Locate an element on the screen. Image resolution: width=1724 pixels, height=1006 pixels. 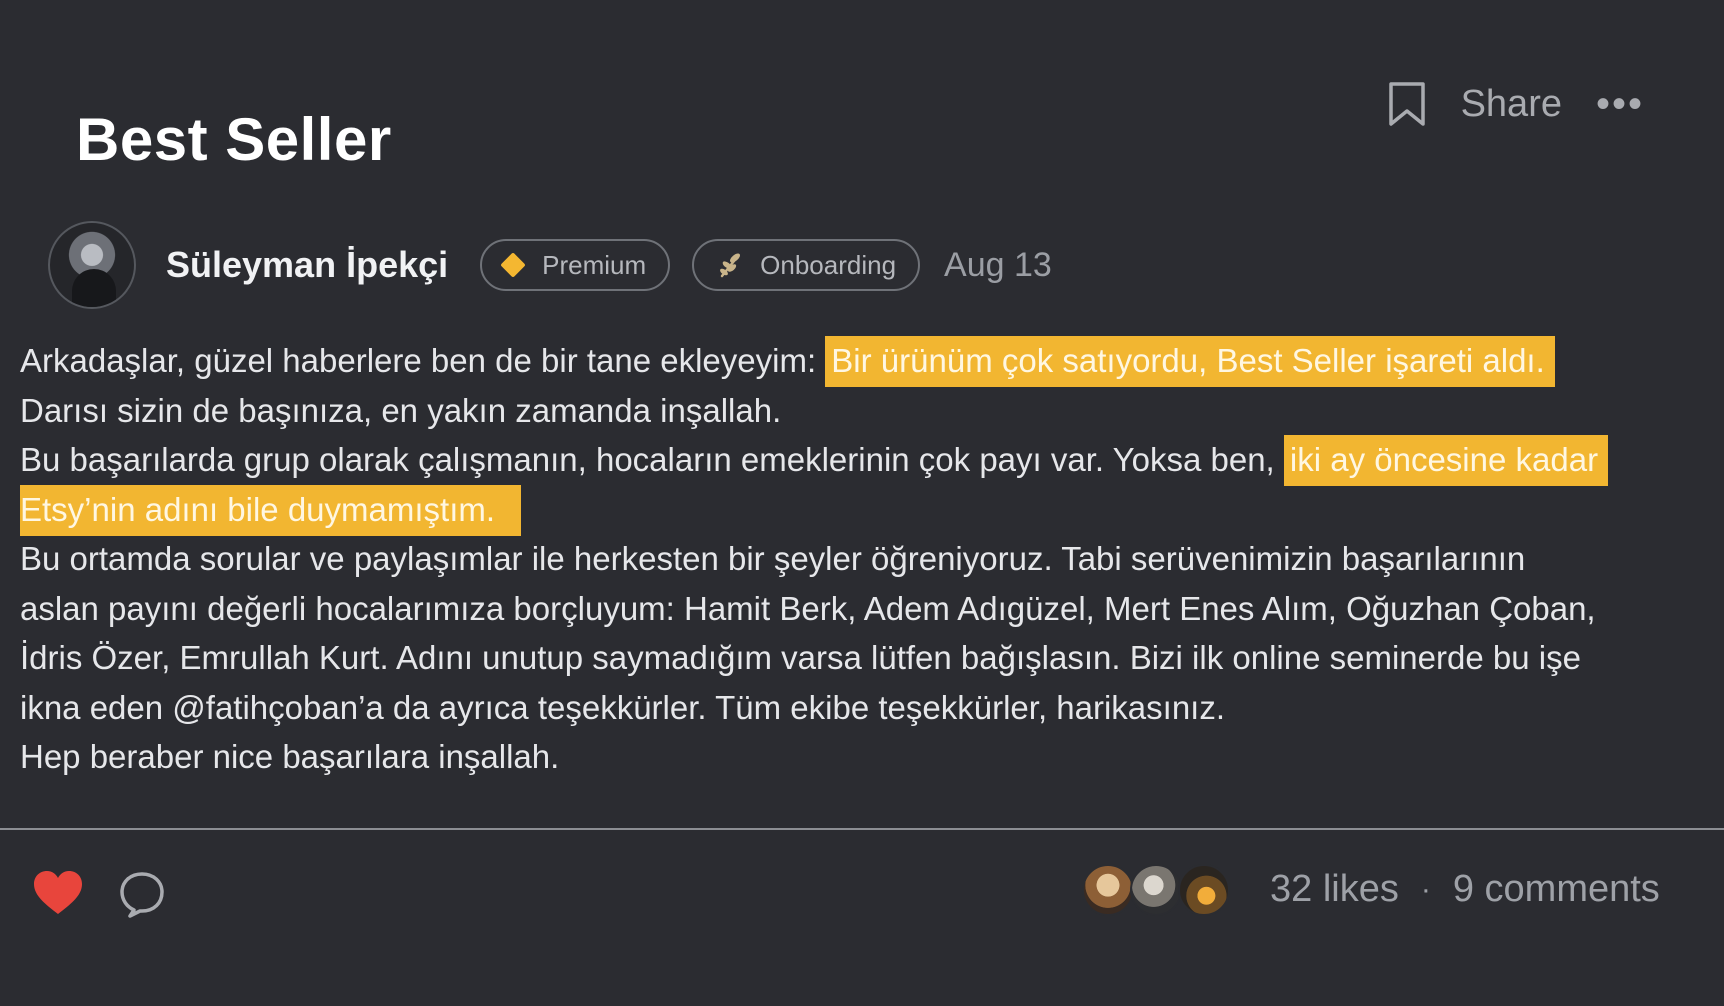
post-title: Best Seller is located at coordinates (234, 139).